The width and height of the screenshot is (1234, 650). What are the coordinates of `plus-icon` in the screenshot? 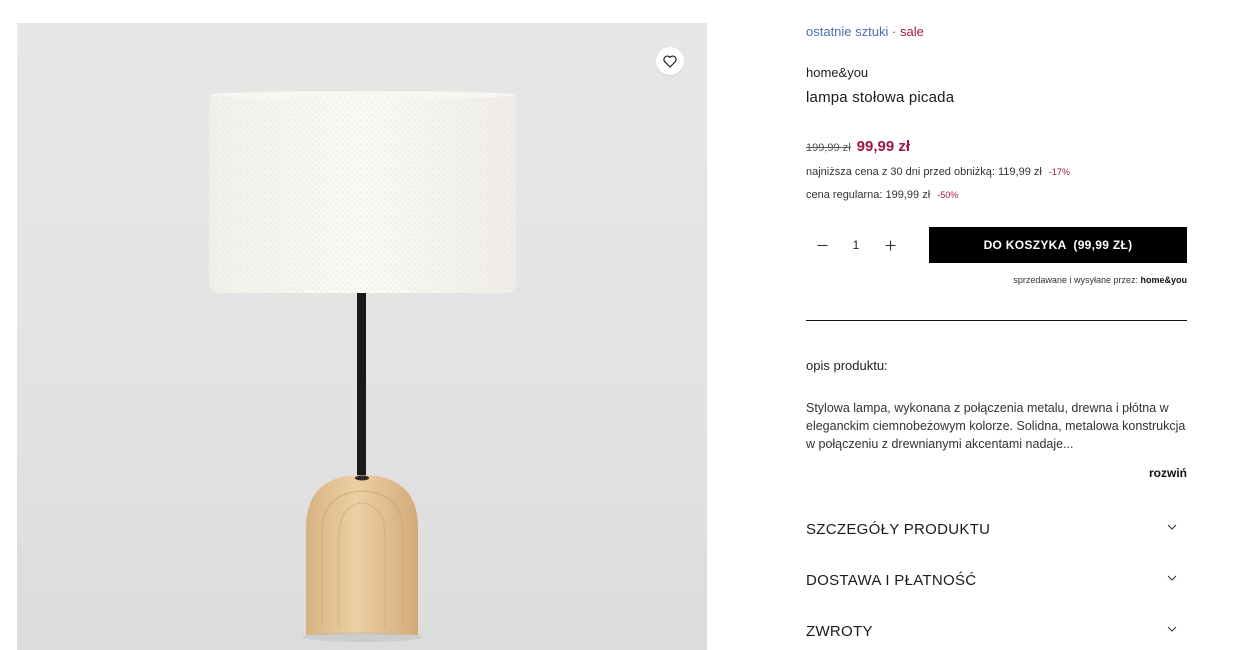 It's located at (890, 245).